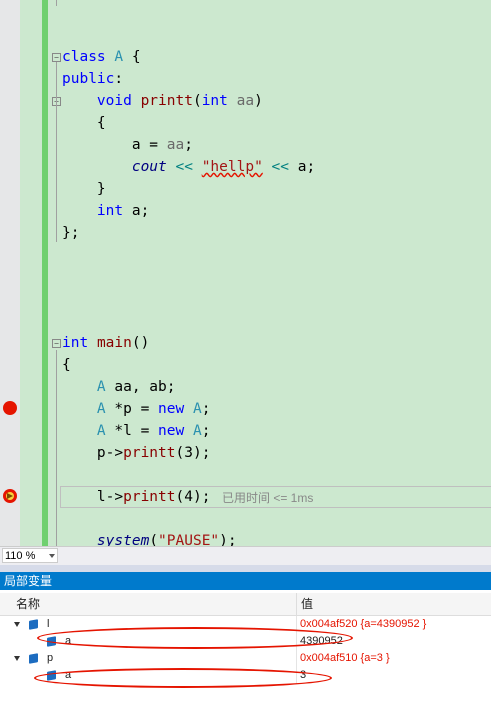 This screenshot has width=491, height=714. Describe the element at coordinates (136, 431) in the screenshot. I see `code-line: A *l = new A;` at that location.